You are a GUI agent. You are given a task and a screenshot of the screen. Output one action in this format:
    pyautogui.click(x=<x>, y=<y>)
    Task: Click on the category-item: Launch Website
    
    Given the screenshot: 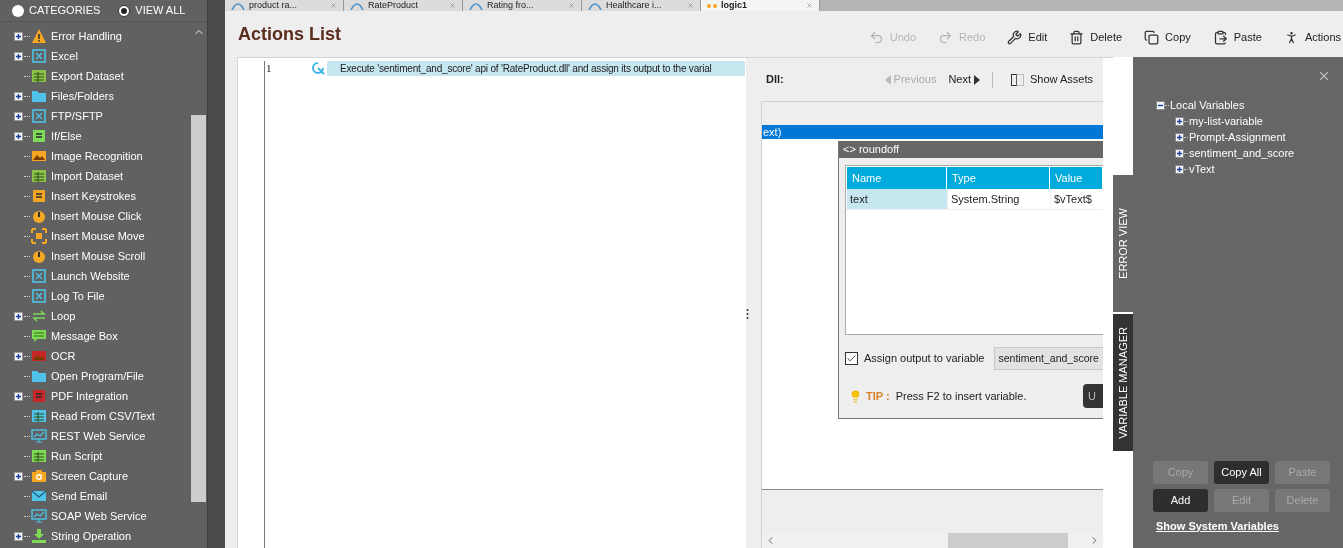 What is the action you would take?
    pyautogui.click(x=80, y=276)
    